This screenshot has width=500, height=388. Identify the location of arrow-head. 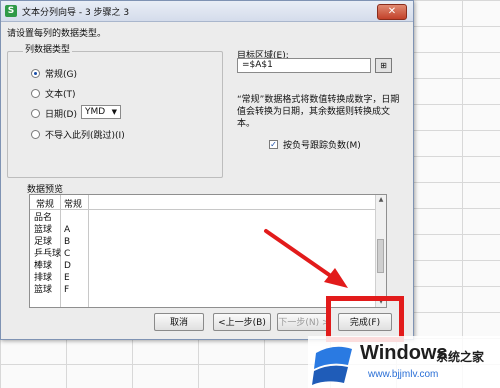
(336, 278).